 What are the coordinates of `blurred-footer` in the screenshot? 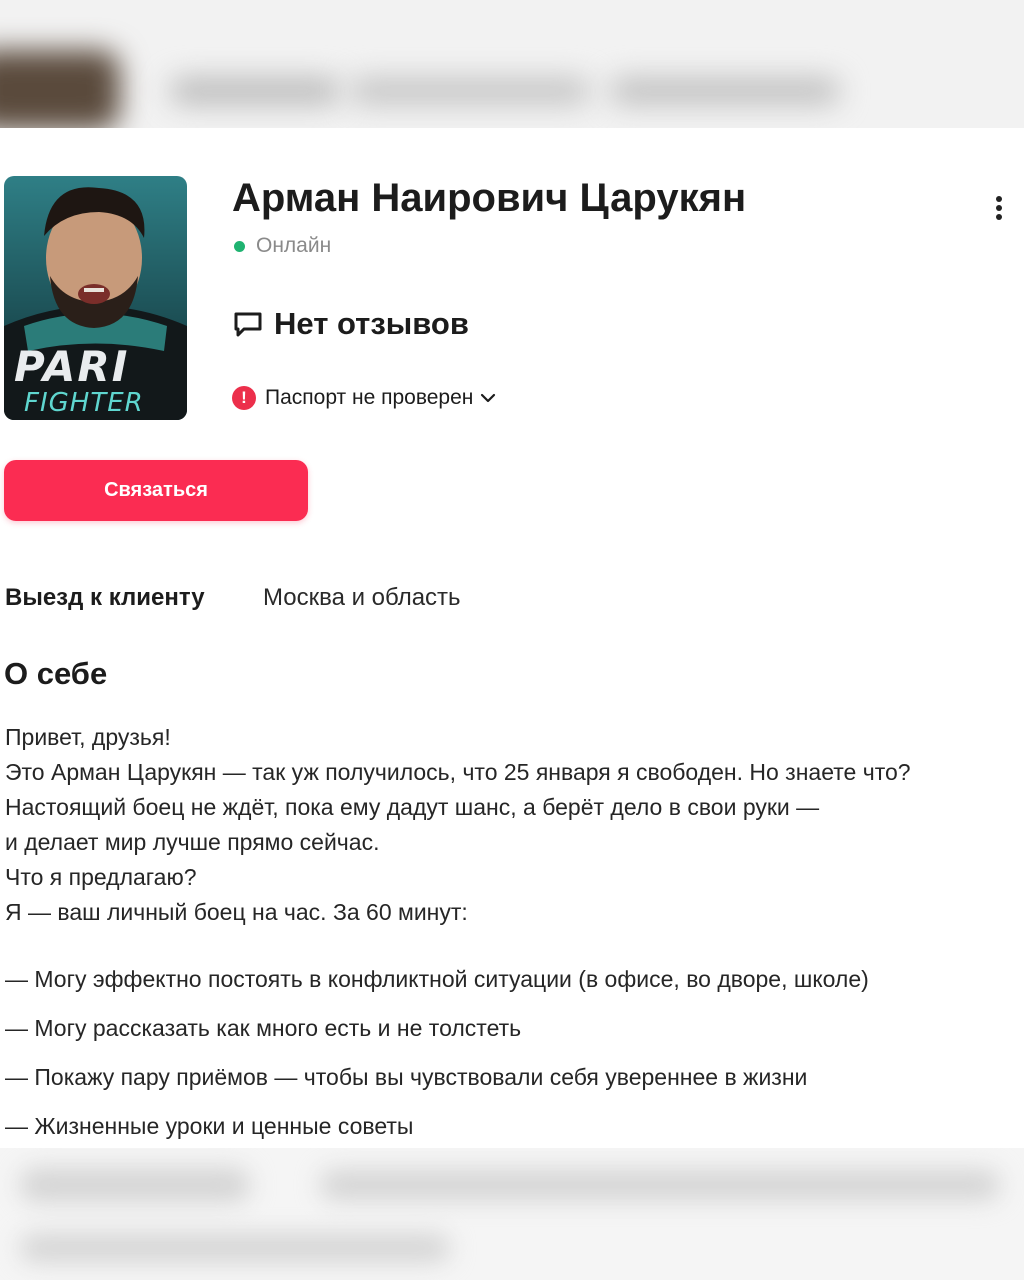 It's located at (512, 1214).